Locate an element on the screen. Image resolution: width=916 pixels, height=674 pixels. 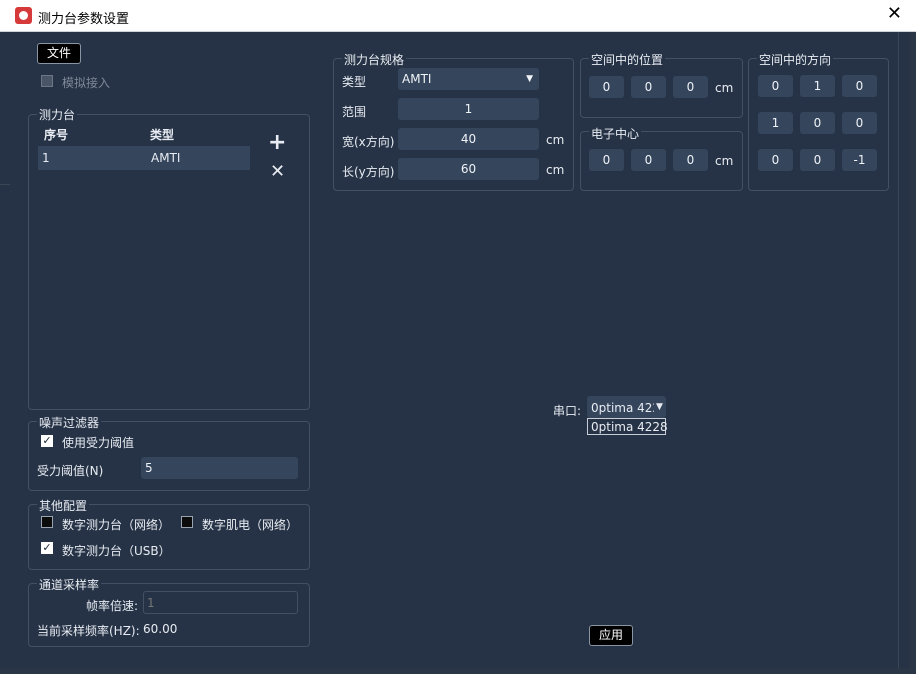
window-title: 测力台参数设置 is located at coordinates (84, 19).